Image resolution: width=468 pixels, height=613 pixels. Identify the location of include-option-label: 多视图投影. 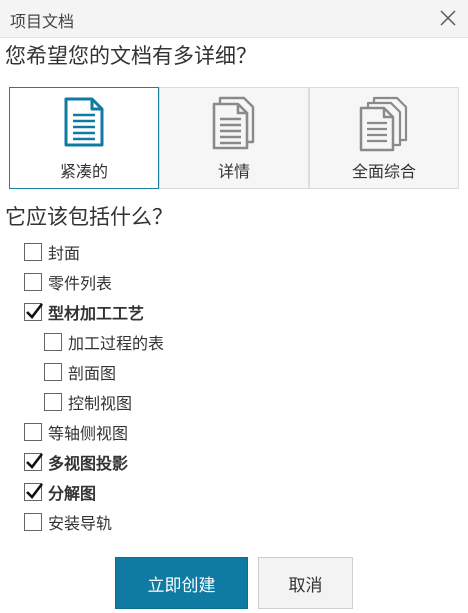
(88, 463).